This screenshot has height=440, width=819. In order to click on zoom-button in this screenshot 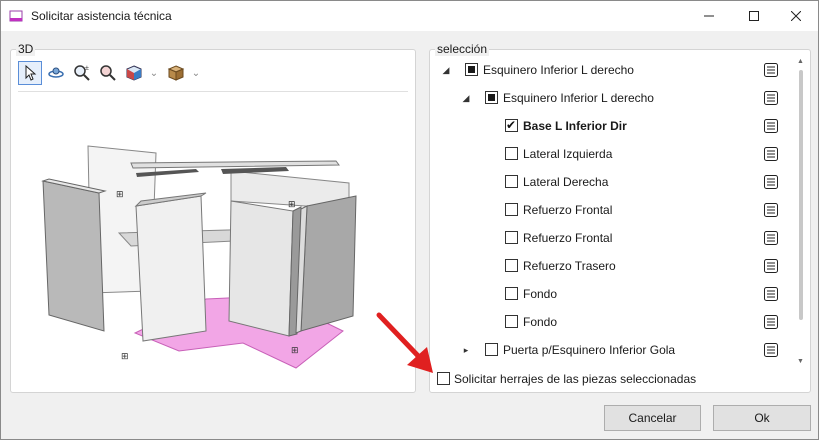, I will do `click(108, 73)`.